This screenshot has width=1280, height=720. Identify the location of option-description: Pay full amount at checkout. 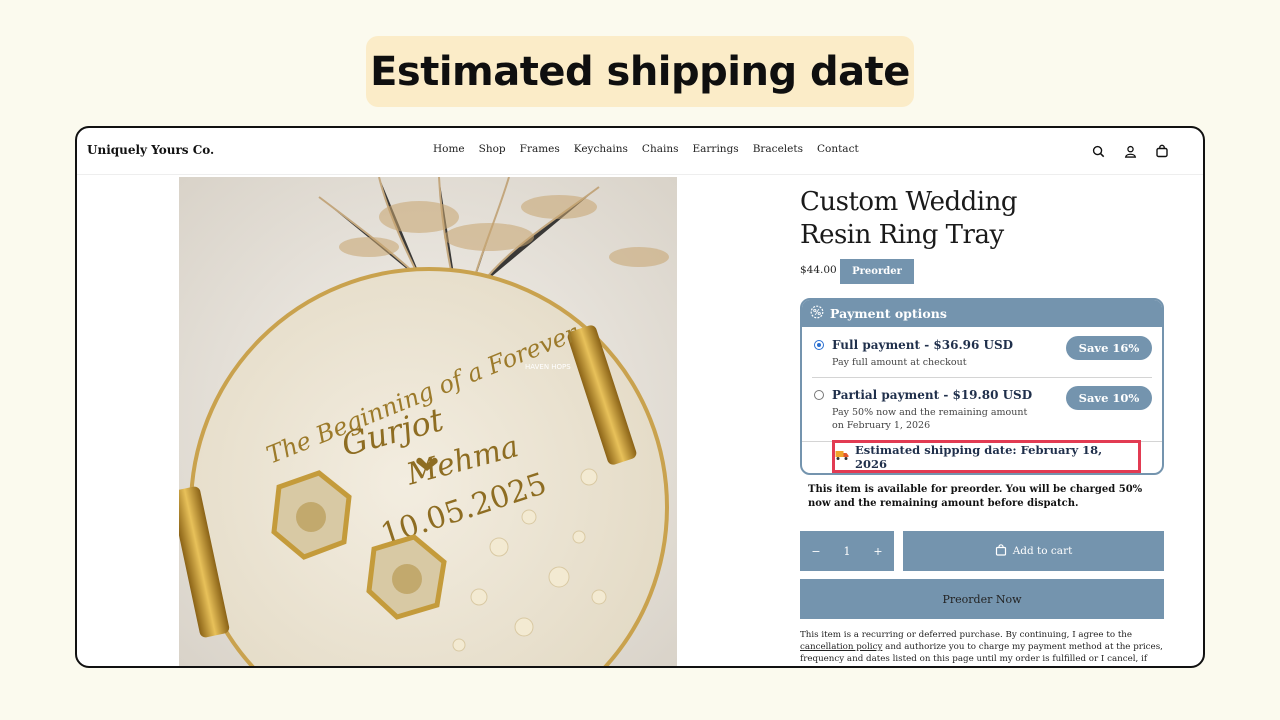
(899, 362).